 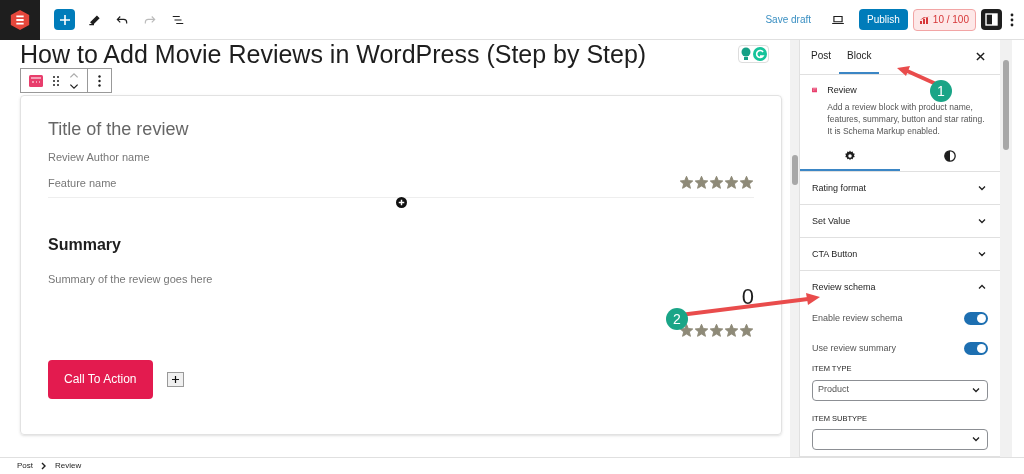 I want to click on sidebar-tab: Post, so click(x=821, y=57).